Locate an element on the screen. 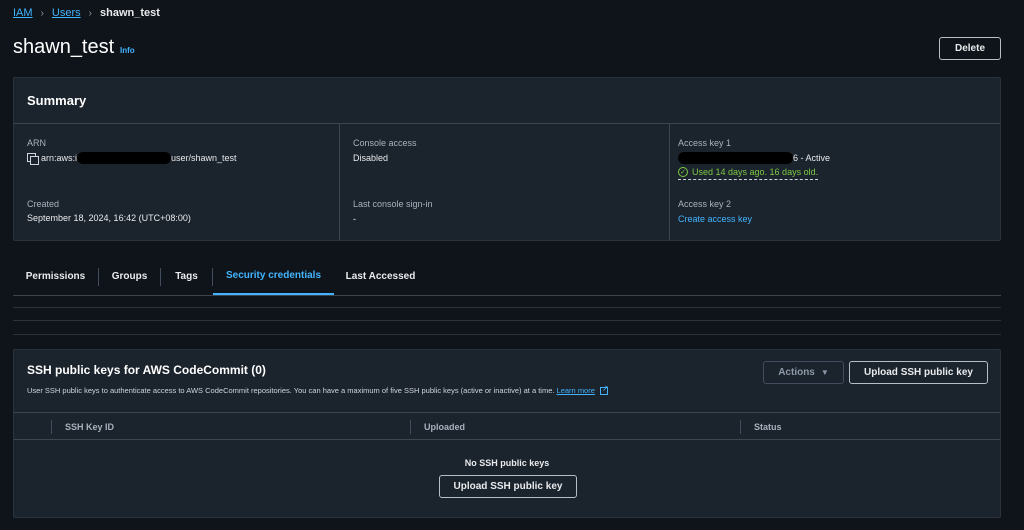 The image size is (1024, 530). external-link-icon is located at coordinates (604, 390).